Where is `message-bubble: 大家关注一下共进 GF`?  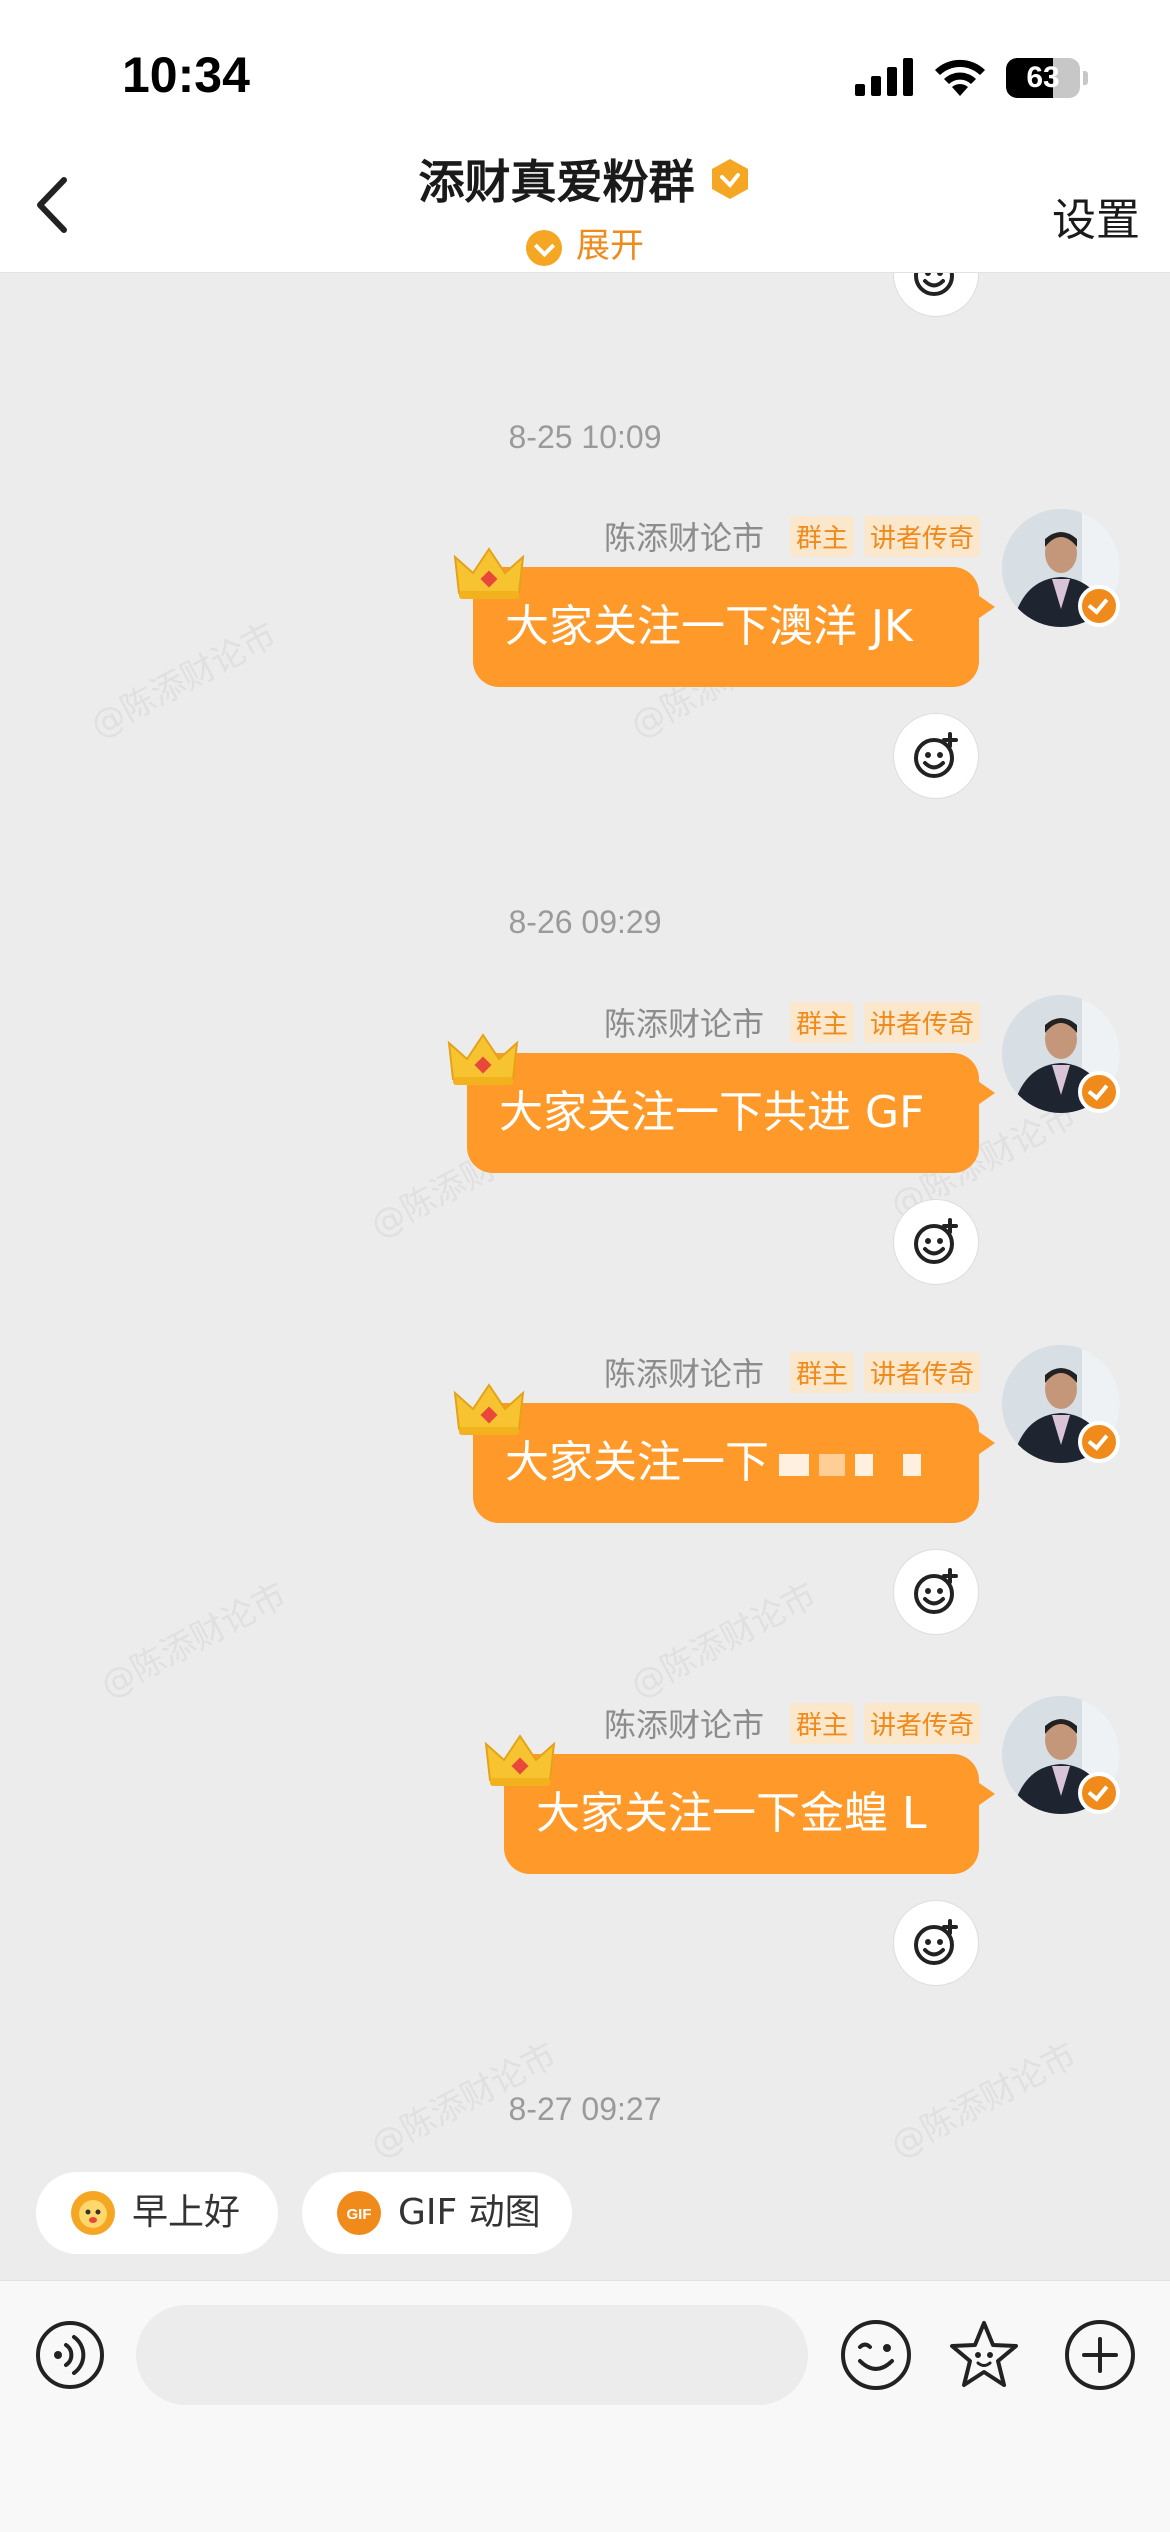
message-bubble: 大家关注一下共进 GF is located at coordinates (731, 1113).